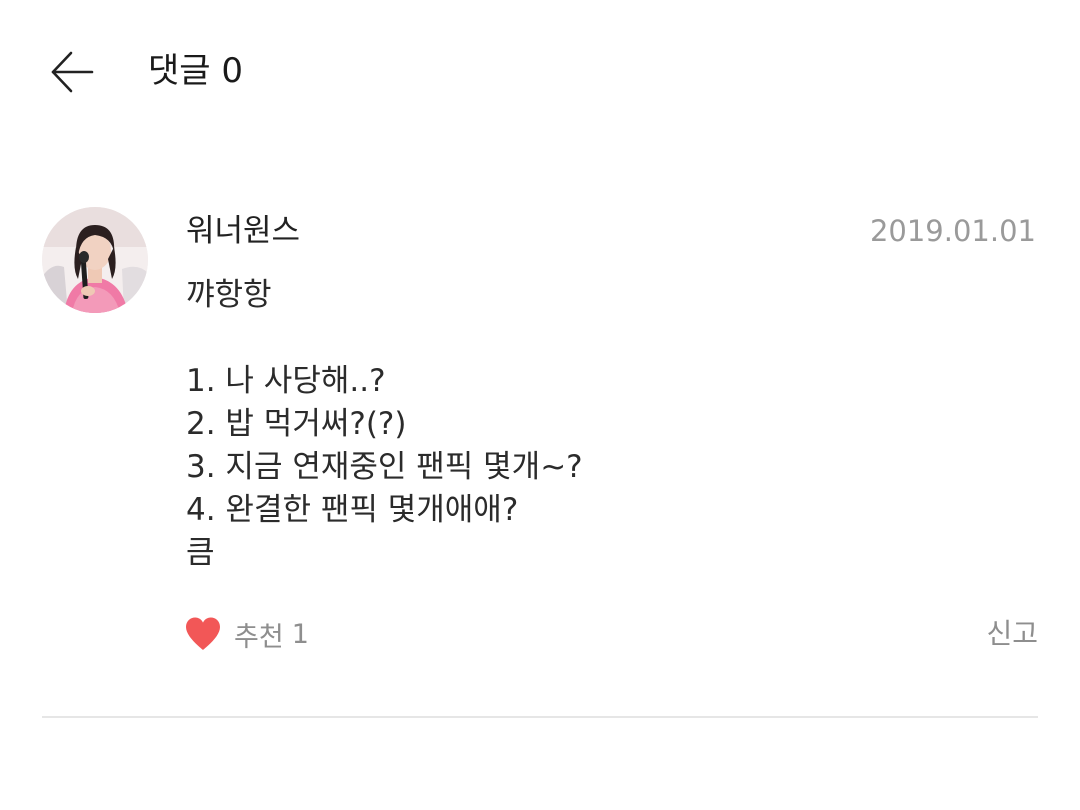 Image resolution: width=1080 pixels, height=810 pixels. I want to click on page-title: 댓글 0, so click(195, 71).